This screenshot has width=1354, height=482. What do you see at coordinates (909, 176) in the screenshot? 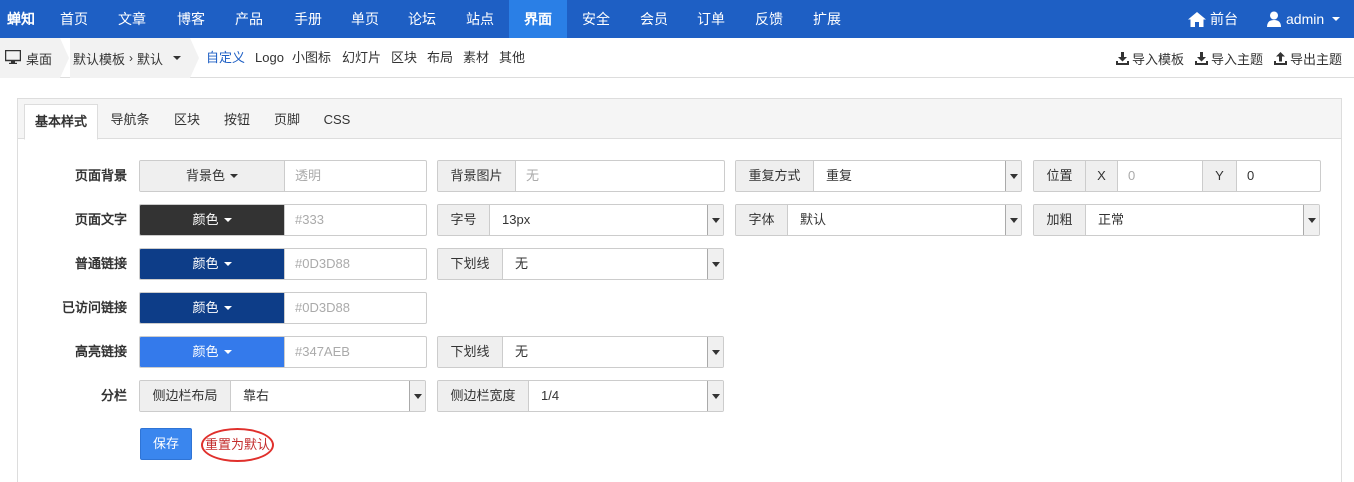
I see `repeat-select: 重复` at bounding box center [909, 176].